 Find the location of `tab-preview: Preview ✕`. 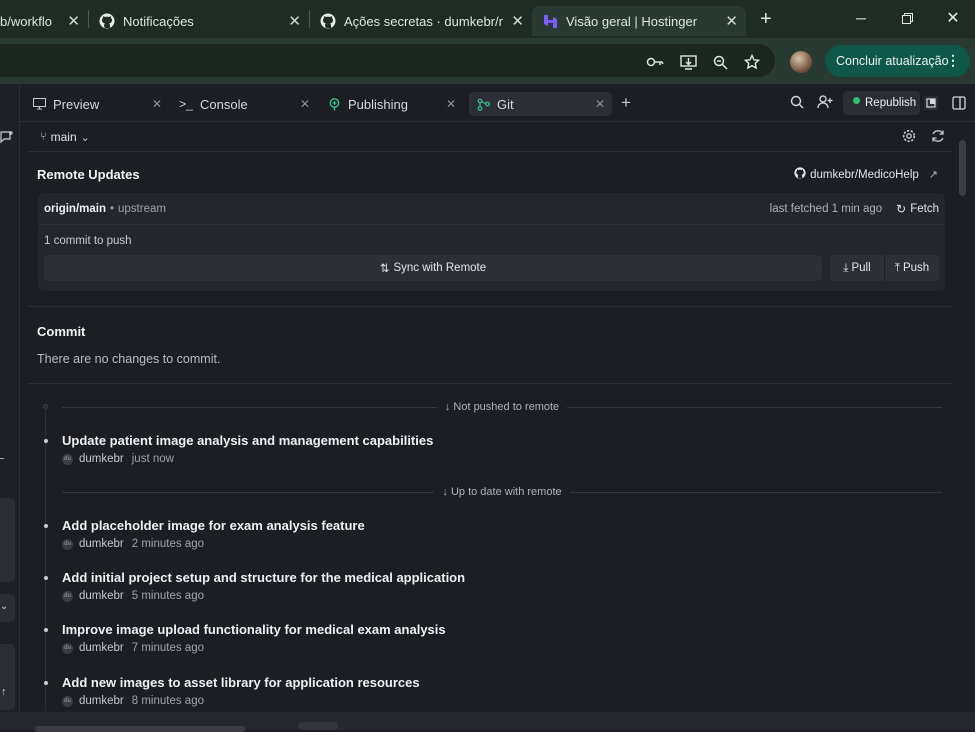

tab-preview: Preview ✕ is located at coordinates (101, 104).